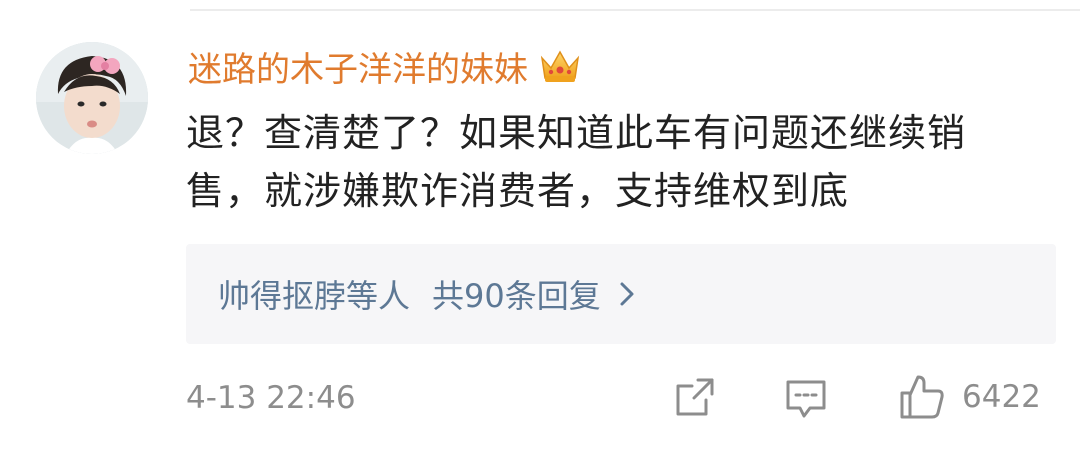 This screenshot has height=452, width=1080. I want to click on comment-button, so click(806, 399).